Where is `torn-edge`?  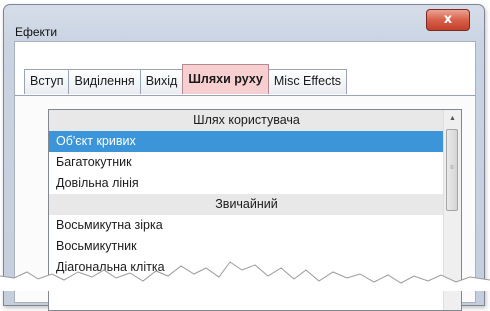
torn-edge is located at coordinates (245, 276).